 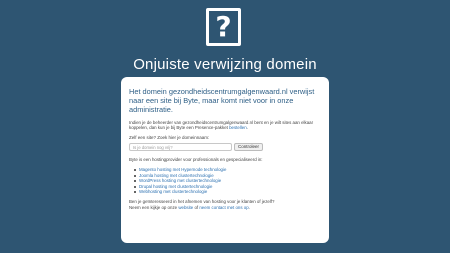 I want to click on feature-link-webhosting: Webhosting met clustertechnologie, so click(x=173, y=191).